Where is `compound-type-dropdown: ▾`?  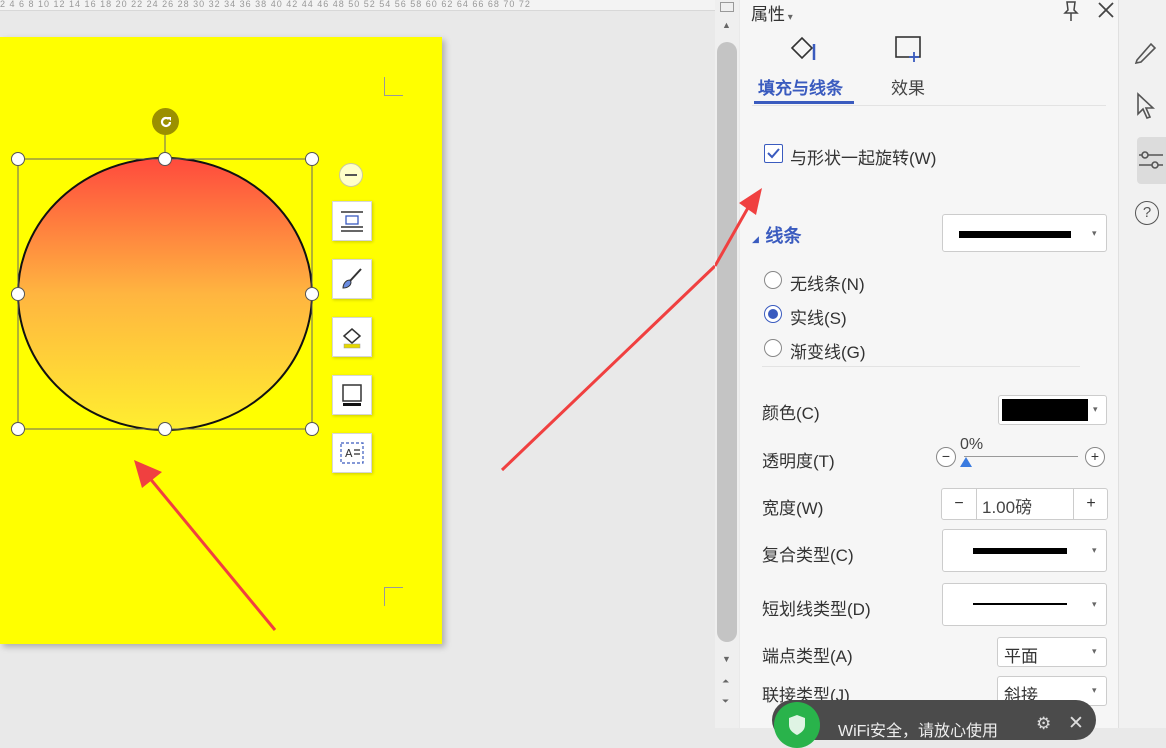 compound-type-dropdown: ▾ is located at coordinates (1024, 550).